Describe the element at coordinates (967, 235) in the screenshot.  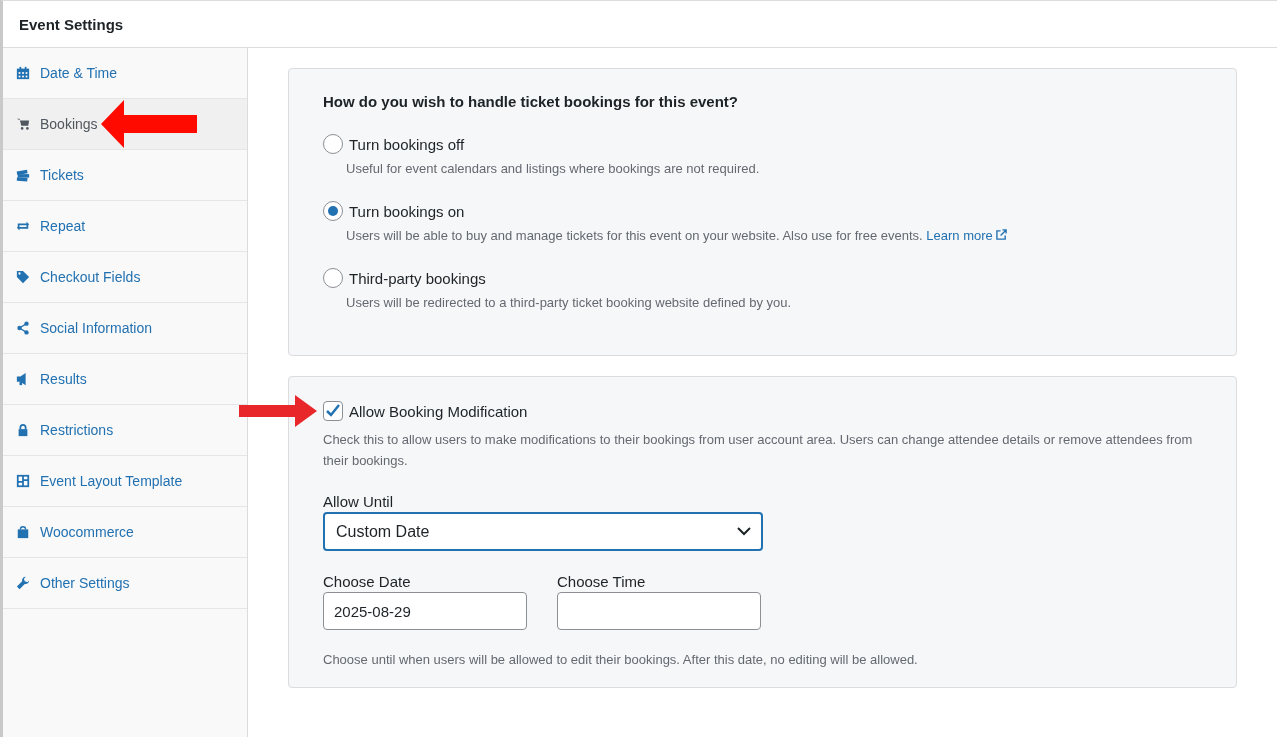
I see `learn-more-link: Learn more` at that location.